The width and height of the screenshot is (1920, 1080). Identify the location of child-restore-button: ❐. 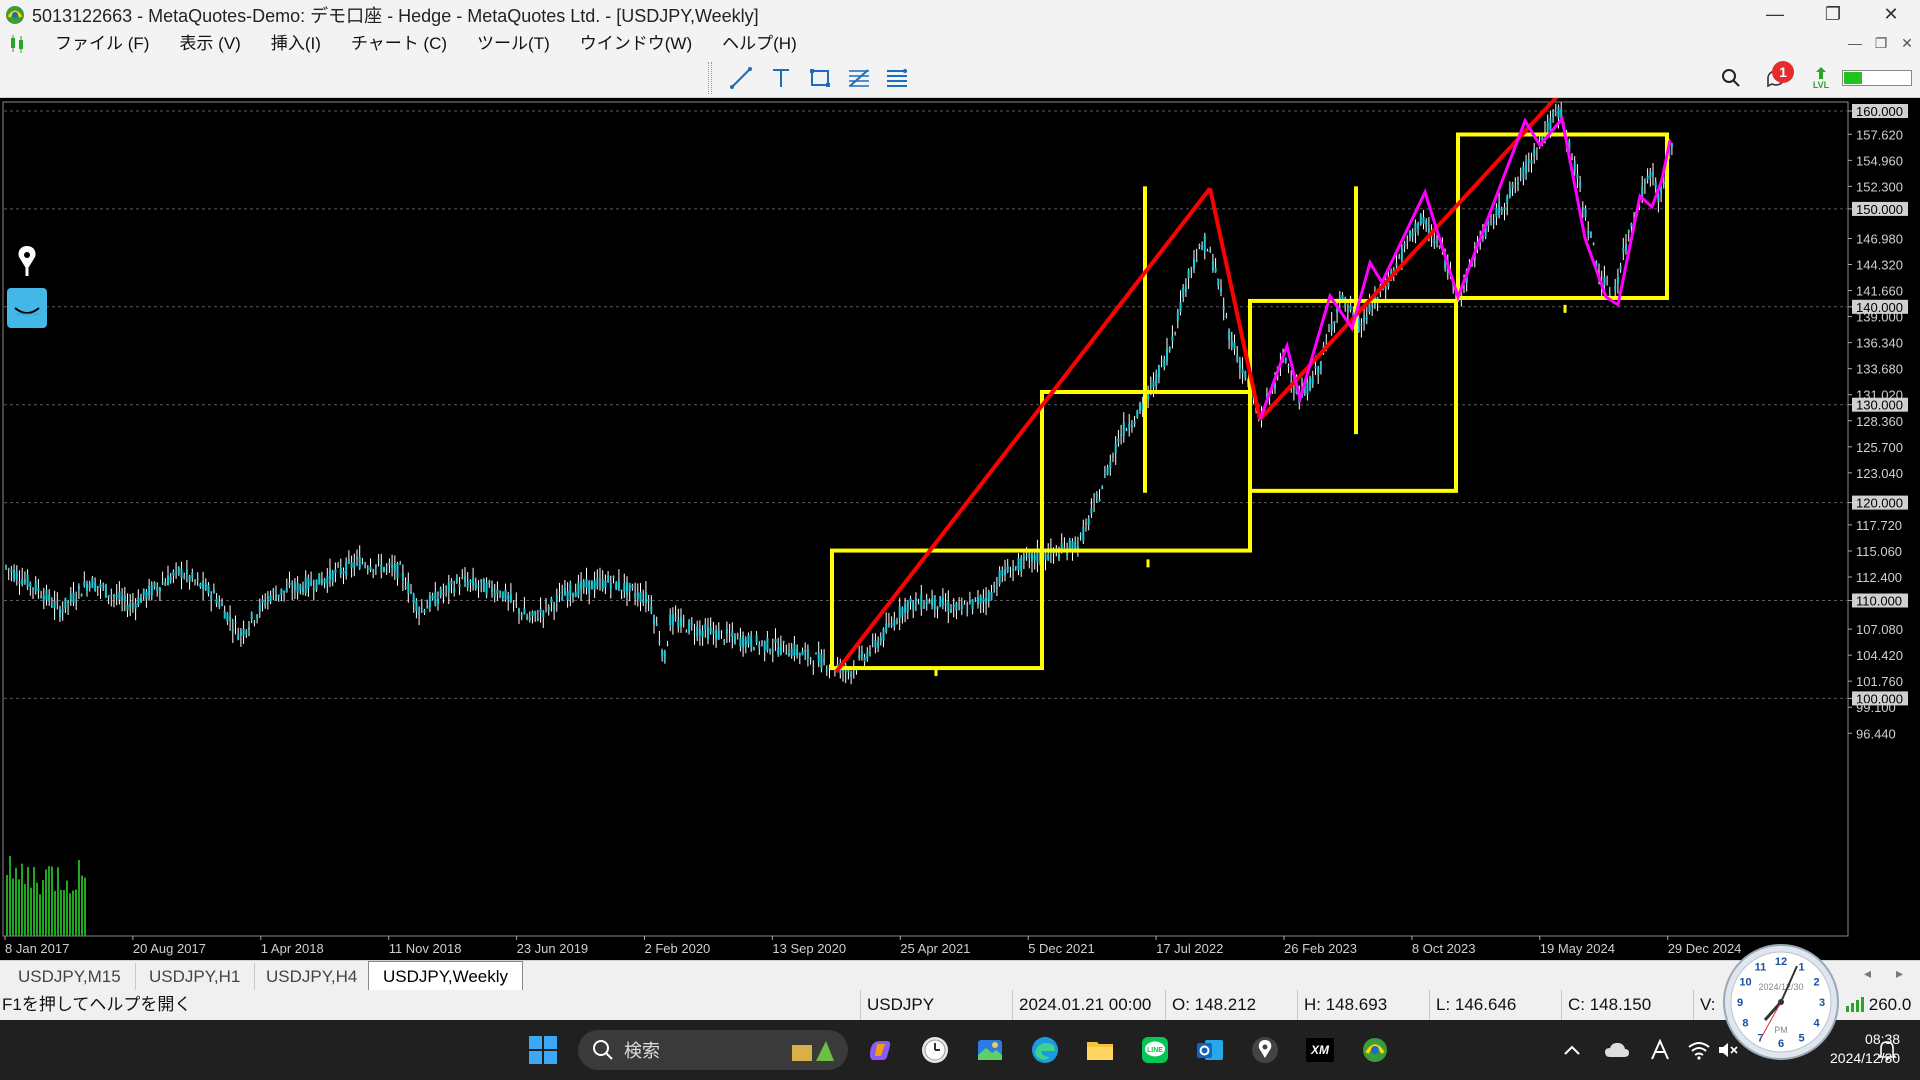
(1881, 43).